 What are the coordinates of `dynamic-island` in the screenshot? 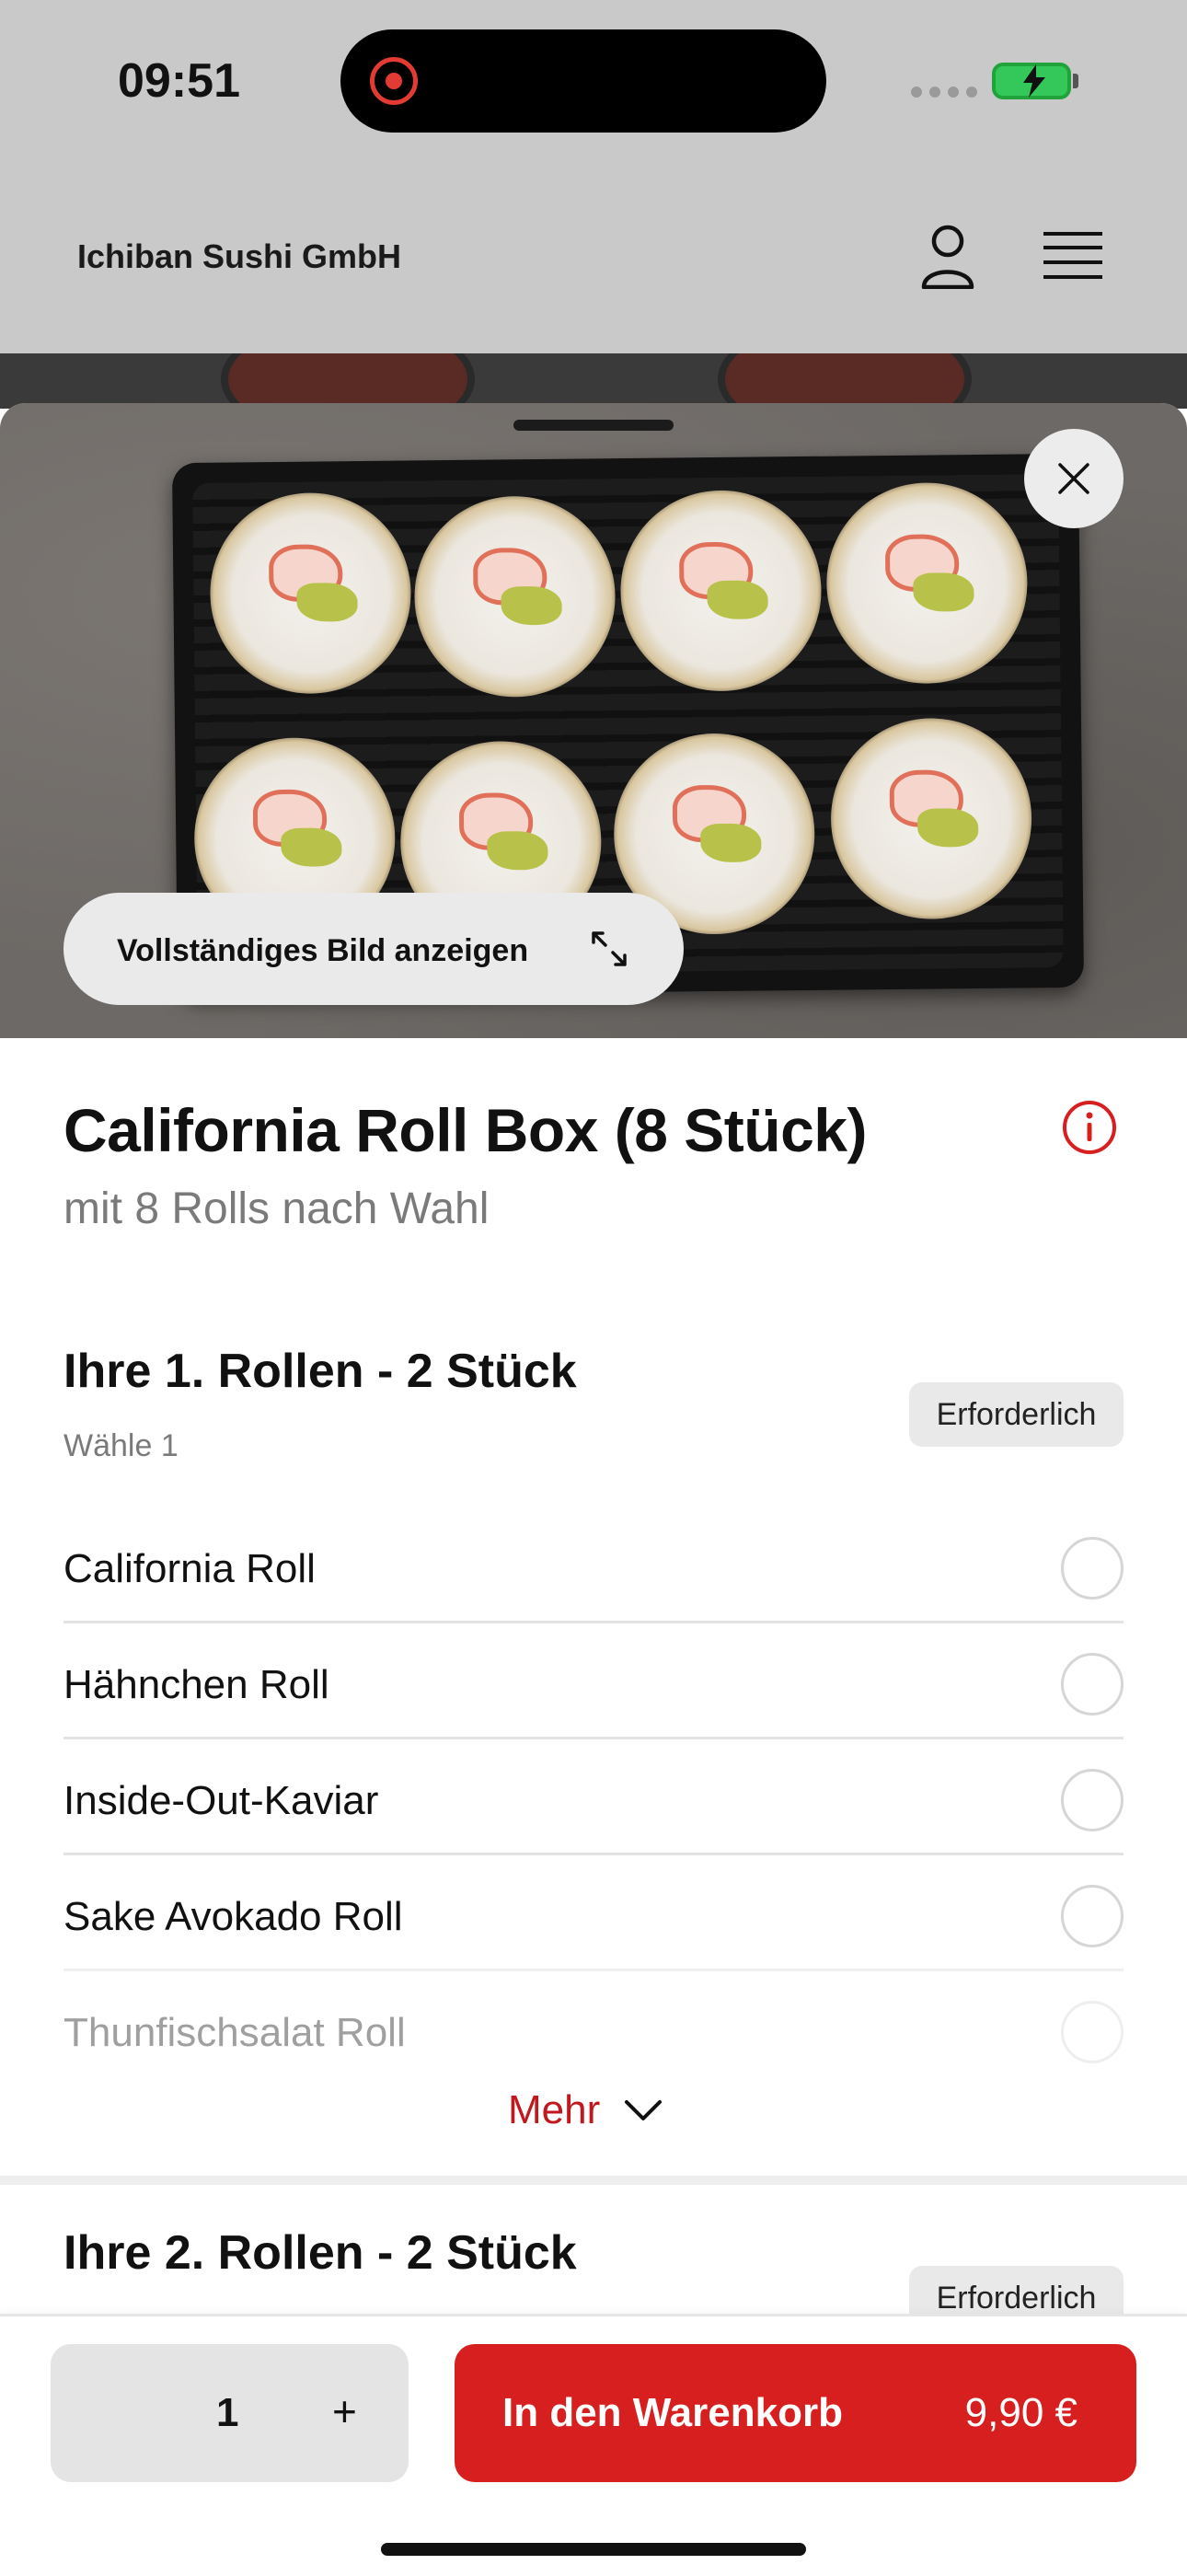 It's located at (583, 81).